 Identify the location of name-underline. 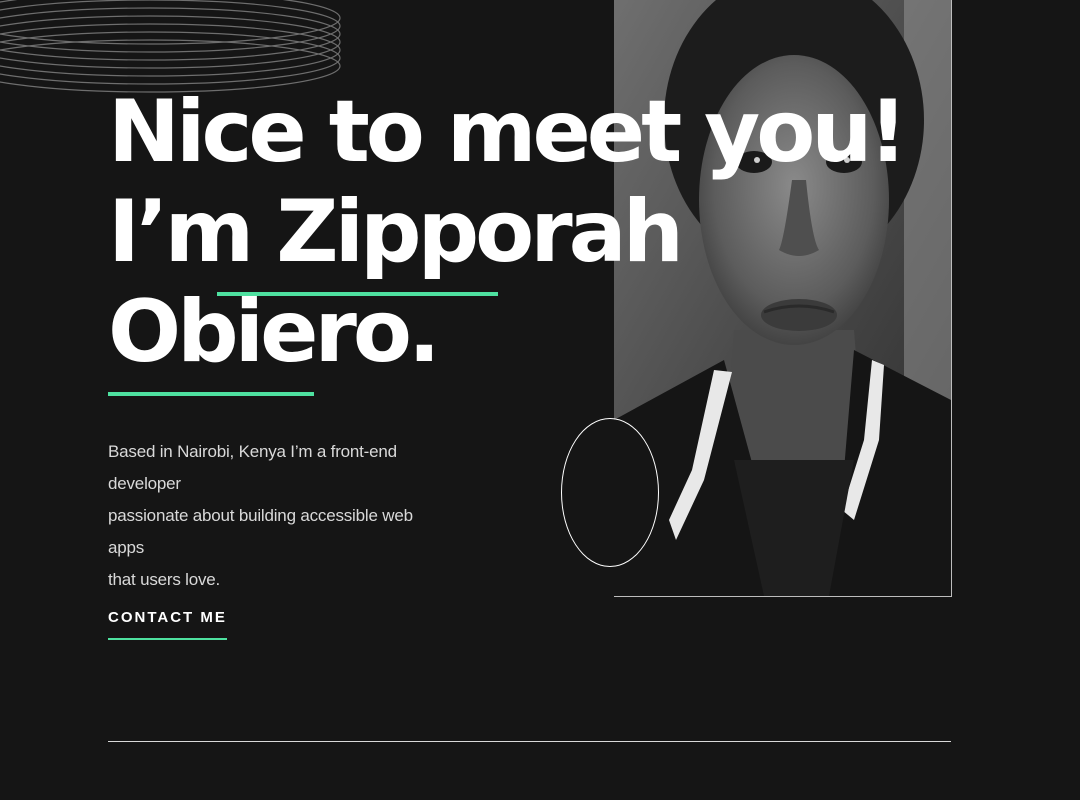
(357, 294).